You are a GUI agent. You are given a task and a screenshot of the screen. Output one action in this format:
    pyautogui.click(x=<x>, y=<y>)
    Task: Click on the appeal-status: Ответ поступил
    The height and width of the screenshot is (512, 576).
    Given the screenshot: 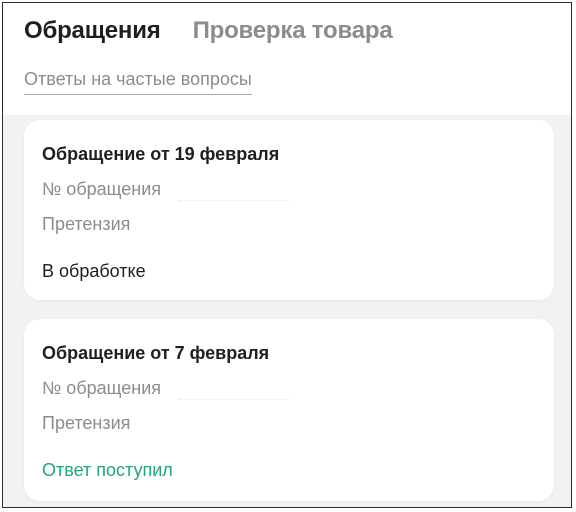 What is the action you would take?
    pyautogui.click(x=107, y=470)
    